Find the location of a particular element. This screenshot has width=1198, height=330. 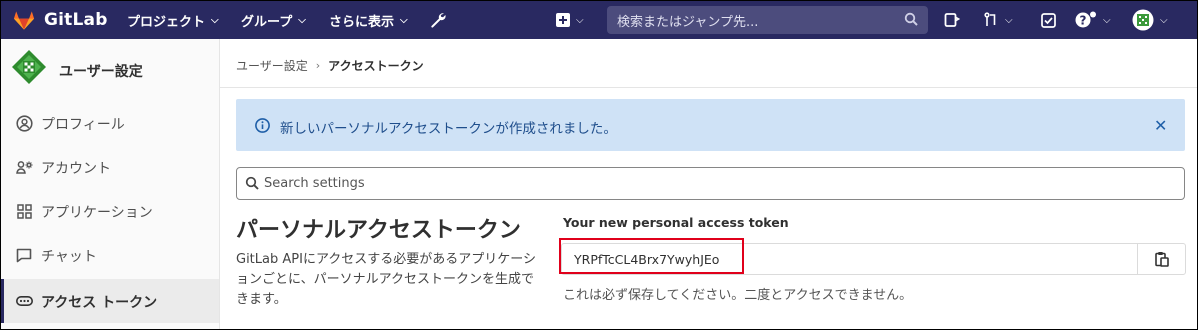

copy-token-button is located at coordinates (1161, 259).